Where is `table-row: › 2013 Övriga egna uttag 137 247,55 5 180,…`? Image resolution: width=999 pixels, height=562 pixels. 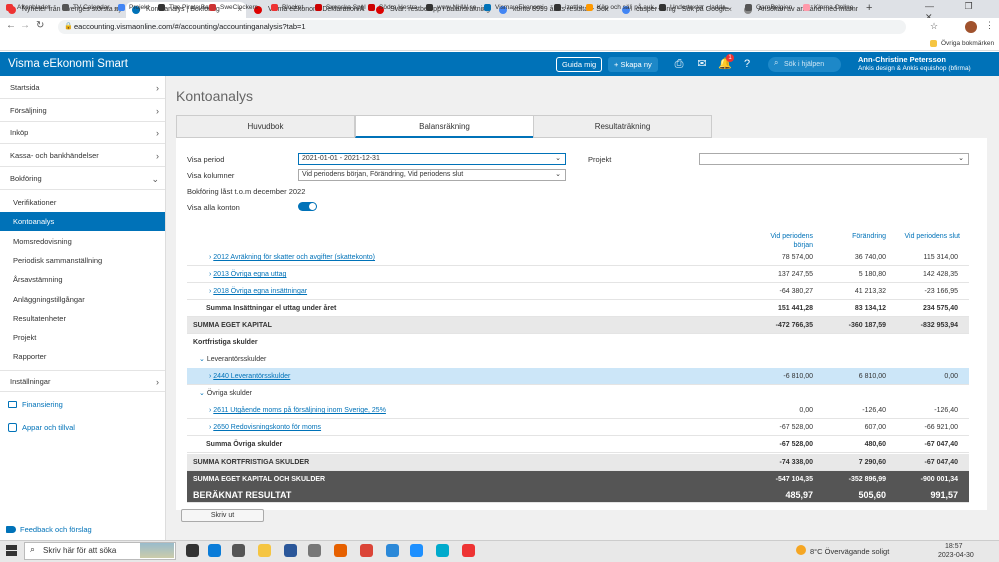 table-row: › 2013 Övriga egna uttag 137 247,55 5 180,… is located at coordinates (578, 274).